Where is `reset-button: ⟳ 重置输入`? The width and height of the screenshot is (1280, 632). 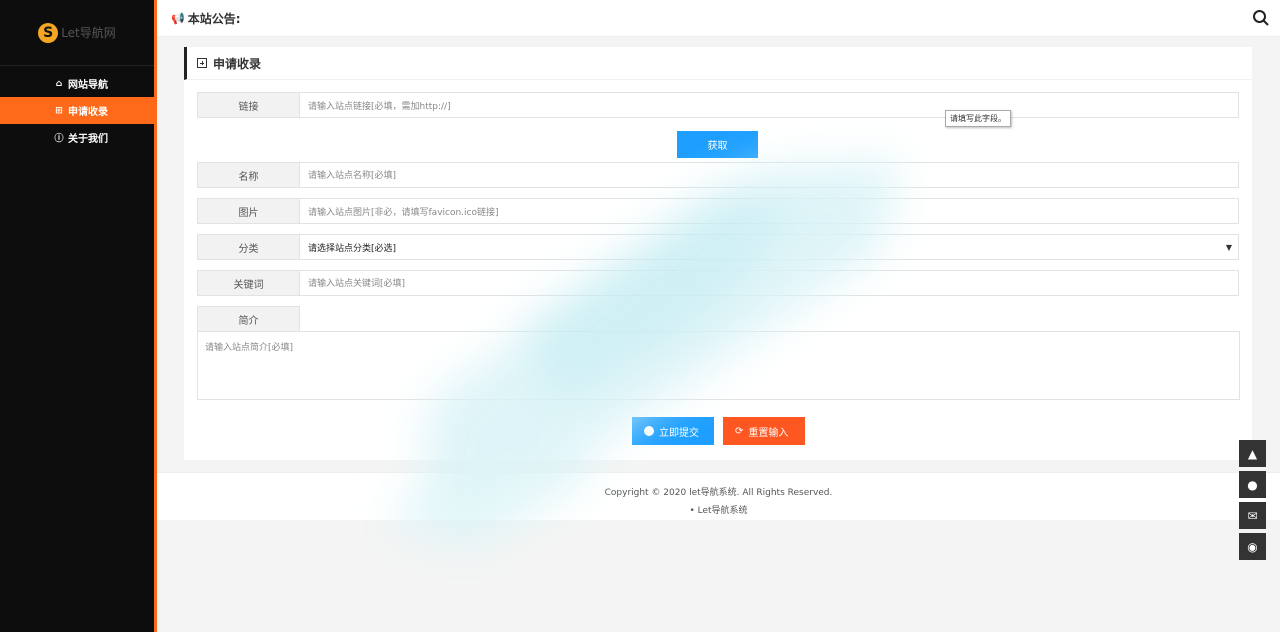
reset-button: ⟳ 重置输入 is located at coordinates (764, 431).